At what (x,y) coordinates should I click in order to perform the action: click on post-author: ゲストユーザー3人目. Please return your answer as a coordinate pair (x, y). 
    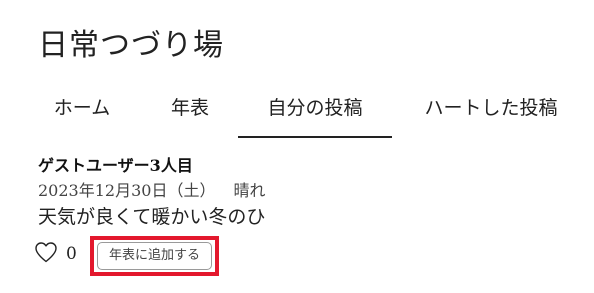
    Looking at the image, I should click on (115, 165).